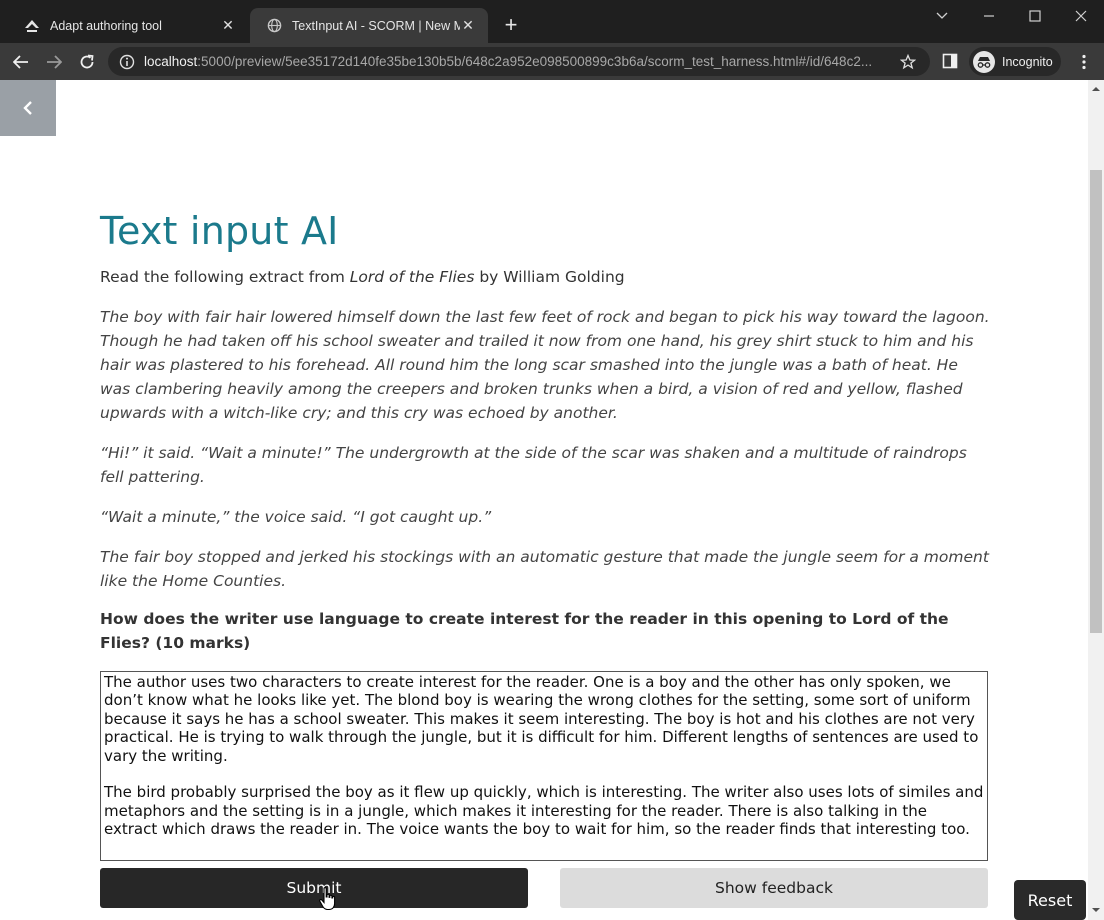 The height and width of the screenshot is (920, 1104). Describe the element at coordinates (1084, 62) in the screenshot. I see `browser-menu-icon` at that location.